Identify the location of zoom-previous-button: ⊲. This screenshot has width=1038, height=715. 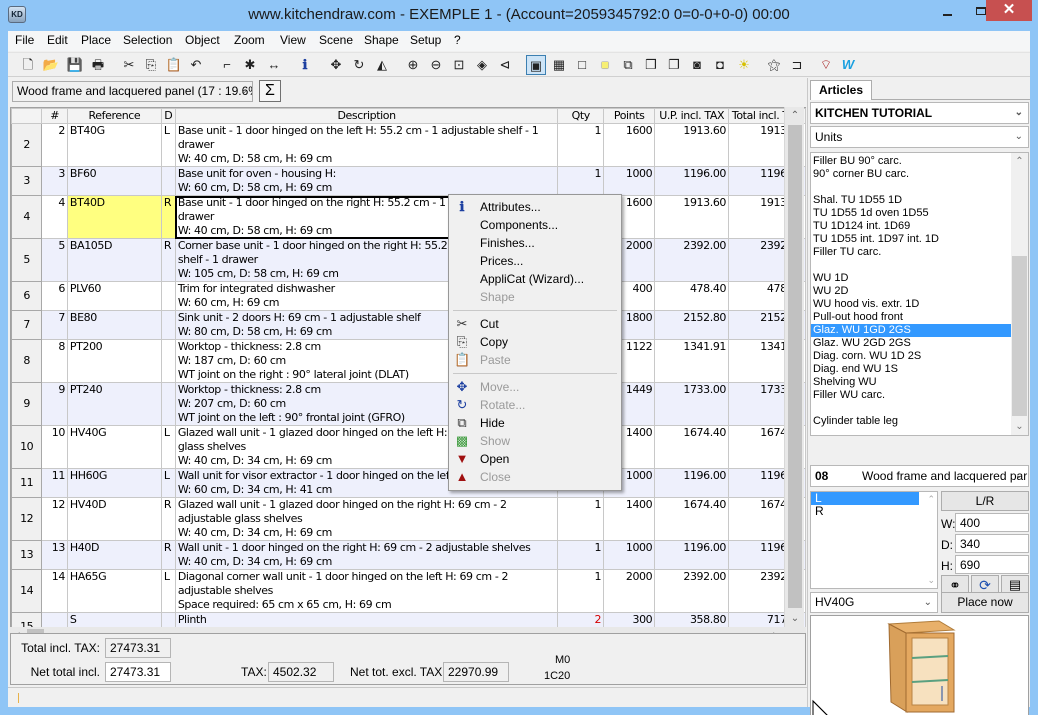
(505, 65).